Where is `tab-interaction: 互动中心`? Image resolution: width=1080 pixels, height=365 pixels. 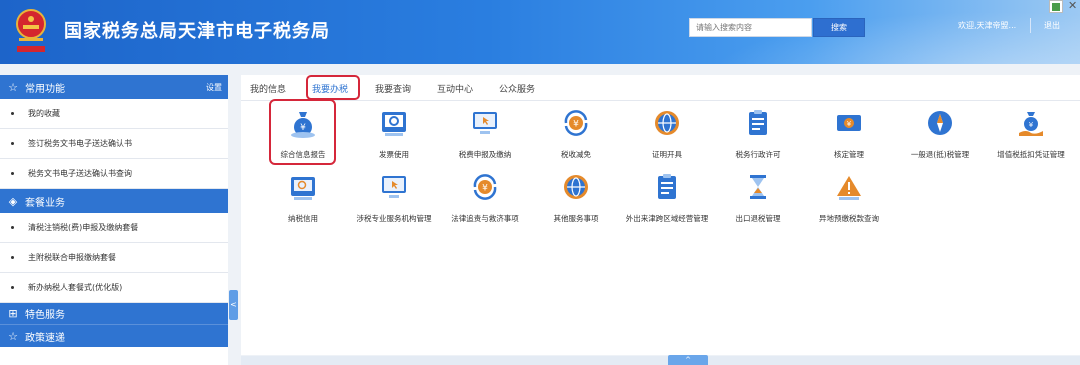 tab-interaction: 互动中心 is located at coordinates (455, 88).